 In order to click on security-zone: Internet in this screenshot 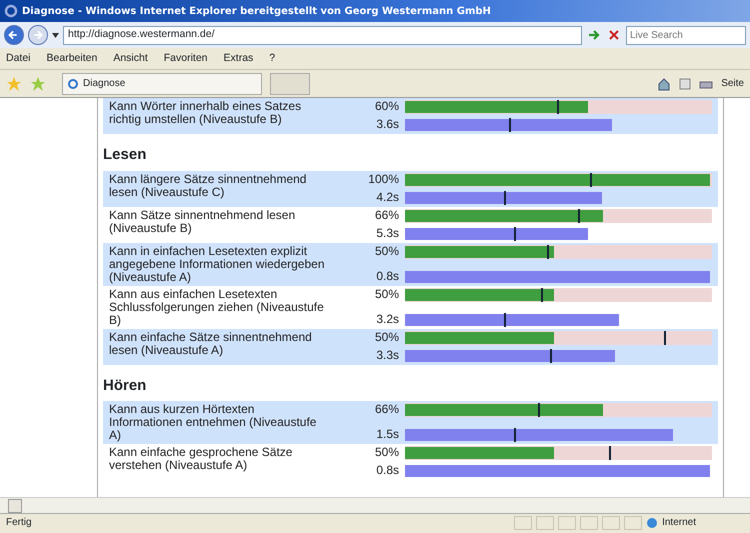, I will do `click(679, 523)`.